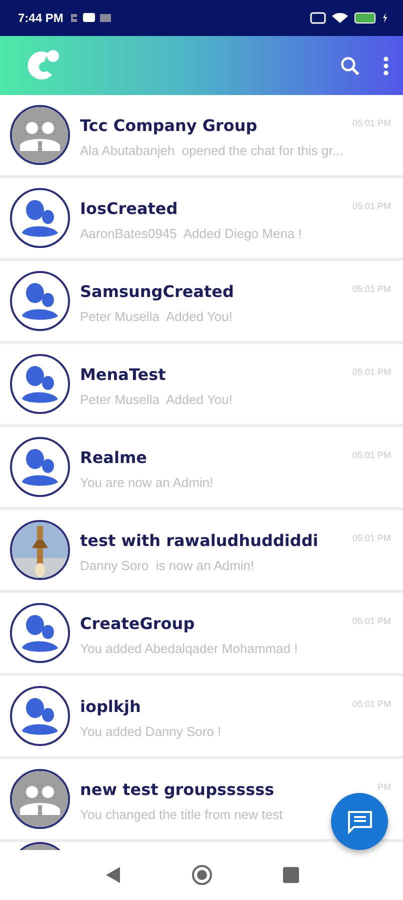 This screenshot has height=900, width=403. What do you see at coordinates (365, 18) in the screenshot?
I see `battery-icon` at bounding box center [365, 18].